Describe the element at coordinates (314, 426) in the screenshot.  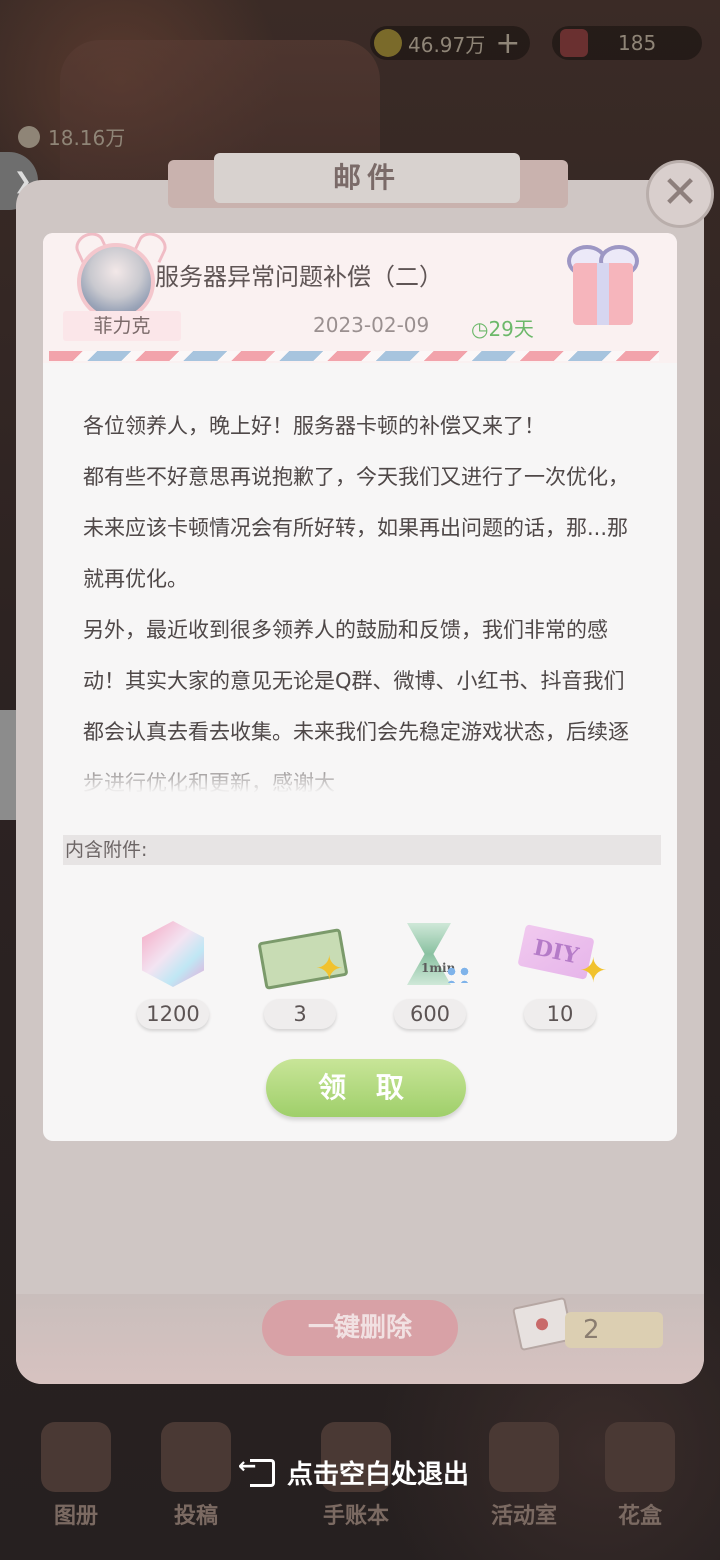
I see `body-paragraph: 各位领养人，晚上好！服务器卡顿的补偿又来了！` at that location.